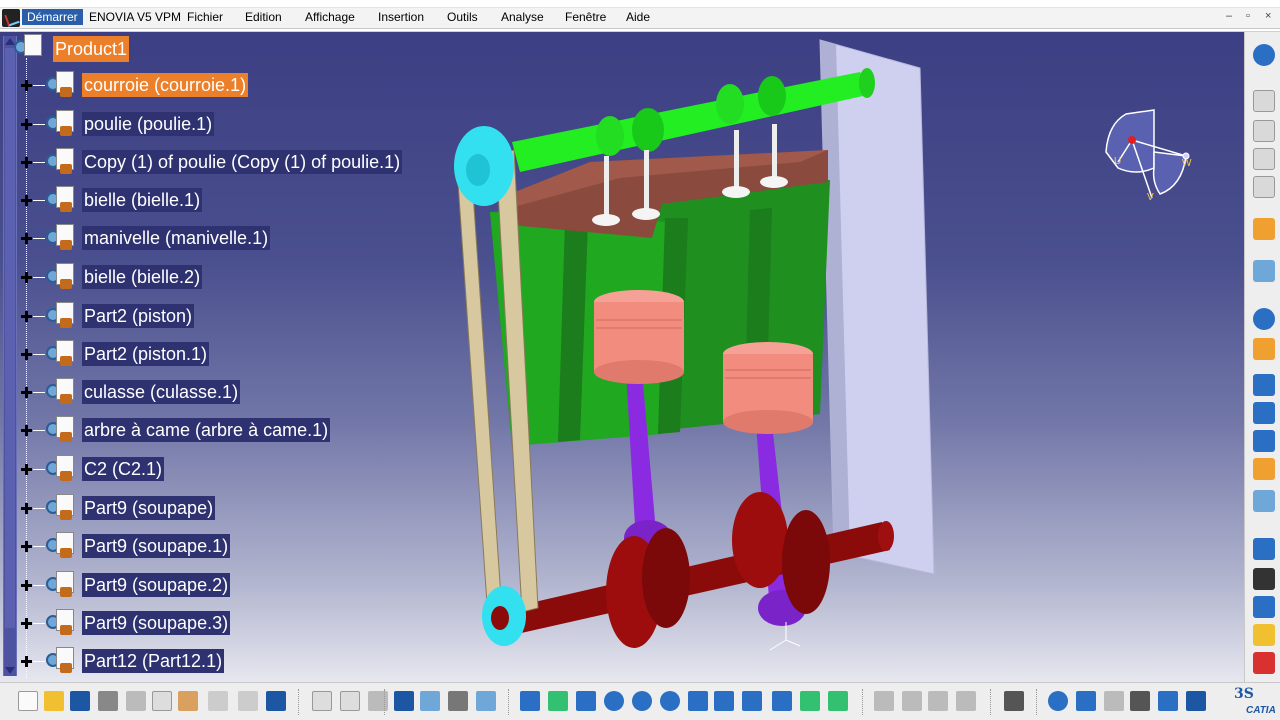 The height and width of the screenshot is (720, 1280). Describe the element at coordinates (838, 701) in the screenshot. I see `swap-space-icon` at that location.